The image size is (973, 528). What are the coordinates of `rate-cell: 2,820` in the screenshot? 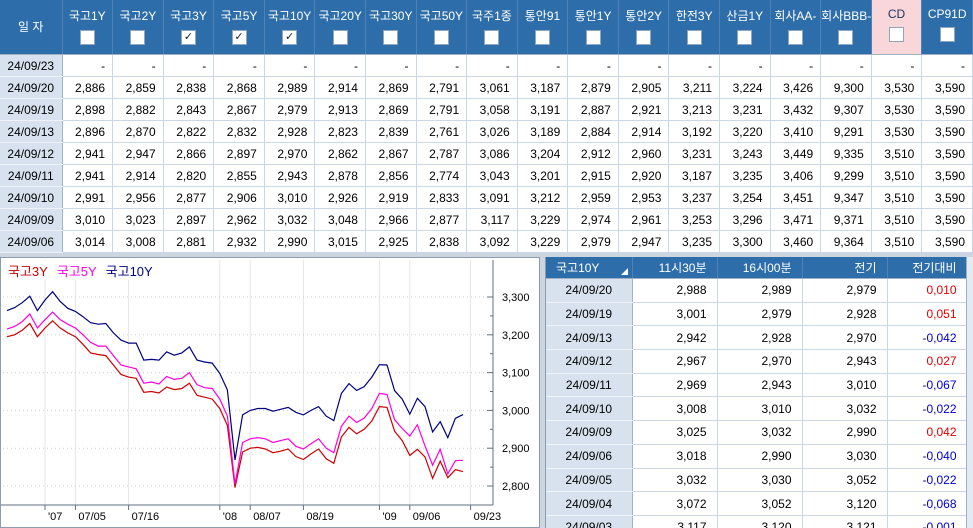 It's located at (189, 175).